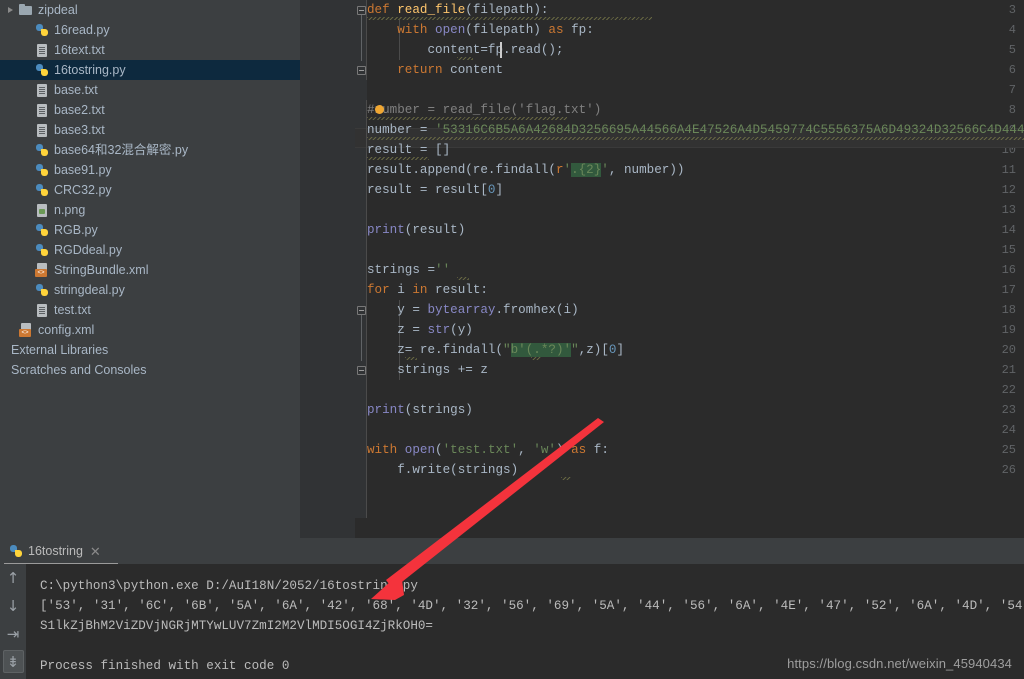  What do you see at coordinates (83, 190) in the screenshot?
I see `tree-item-label: CRC32.py` at bounding box center [83, 190].